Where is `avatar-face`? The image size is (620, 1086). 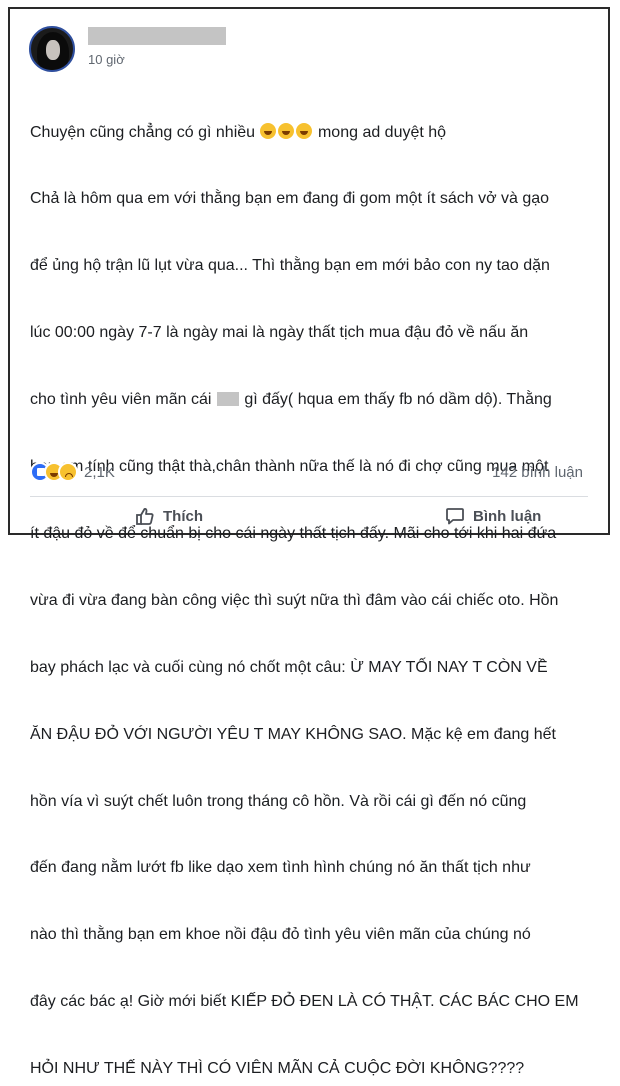 avatar-face is located at coordinates (53, 50).